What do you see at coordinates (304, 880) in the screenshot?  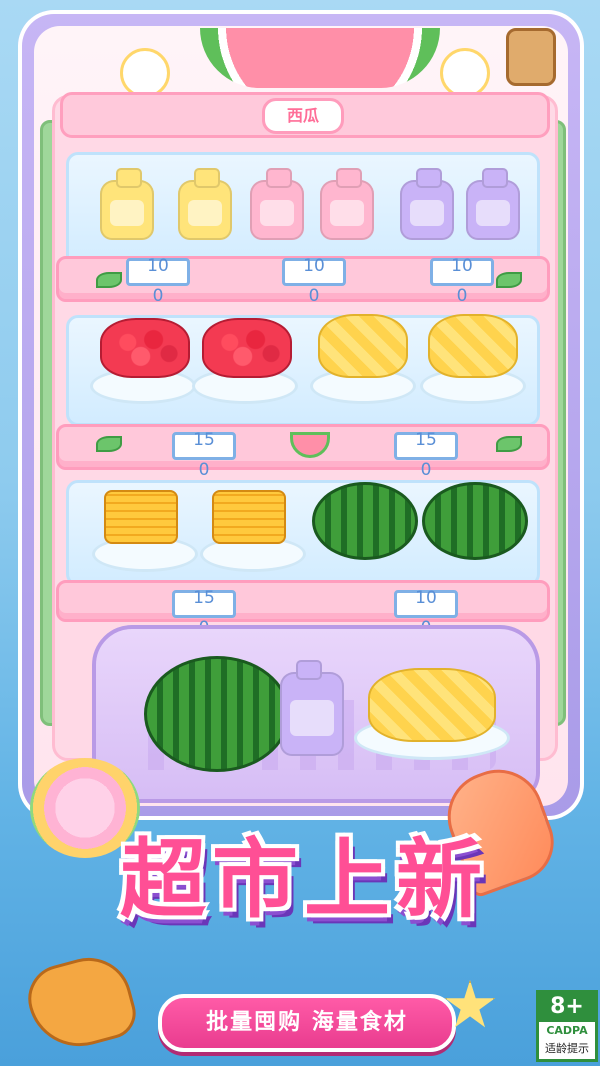 I see `title: 超市上新` at bounding box center [304, 880].